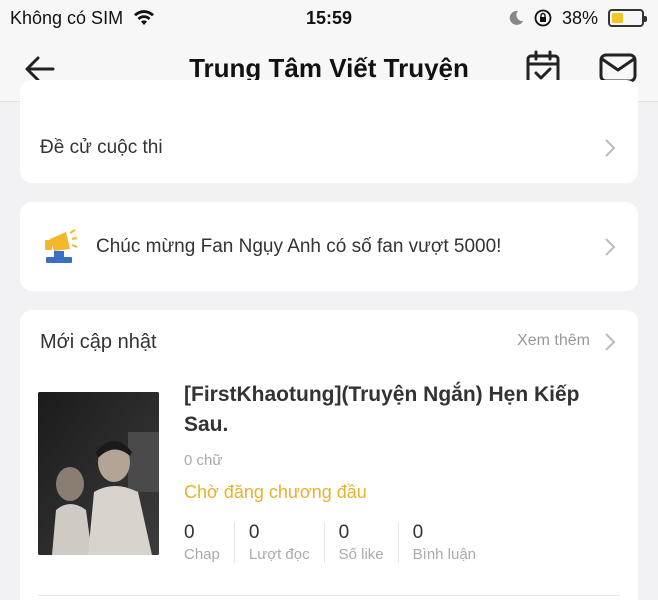 The height and width of the screenshot is (600, 658). What do you see at coordinates (444, 554) in the screenshot?
I see `stat-label: Bình luận` at bounding box center [444, 554].